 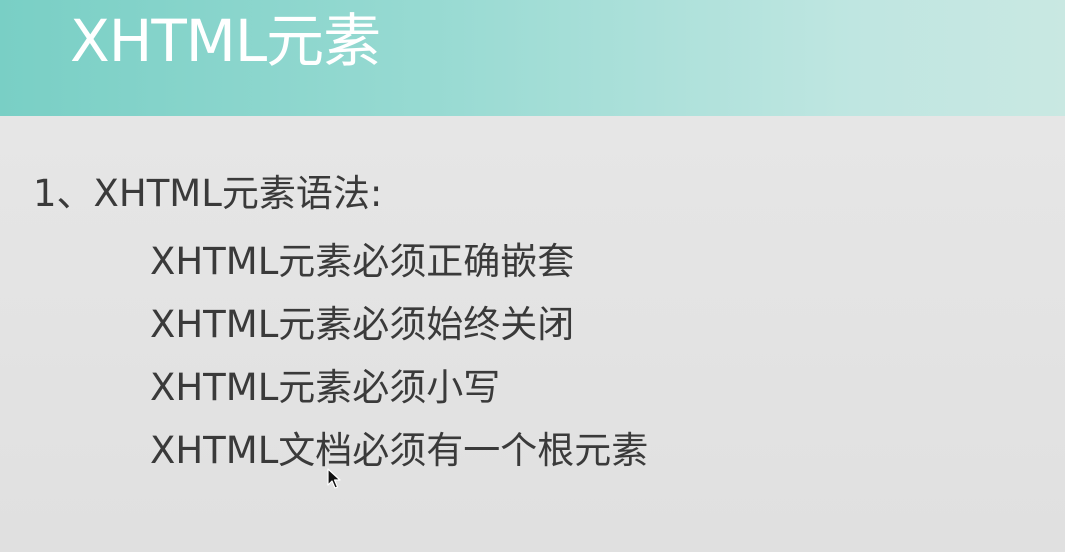 I want to click on slide-title: XHTML元素, so click(x=225, y=41).